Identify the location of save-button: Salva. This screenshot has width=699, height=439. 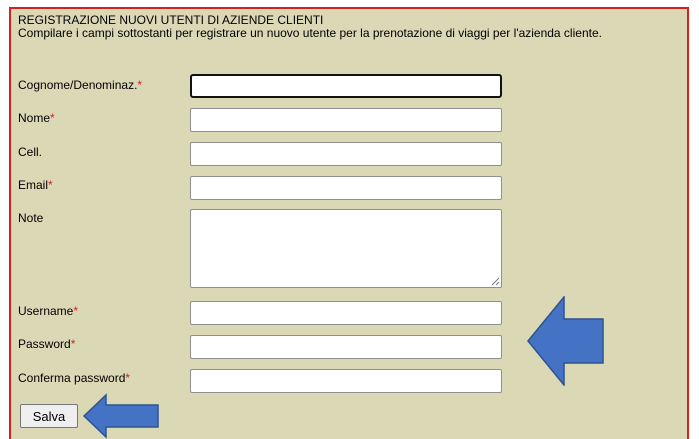
(49, 416).